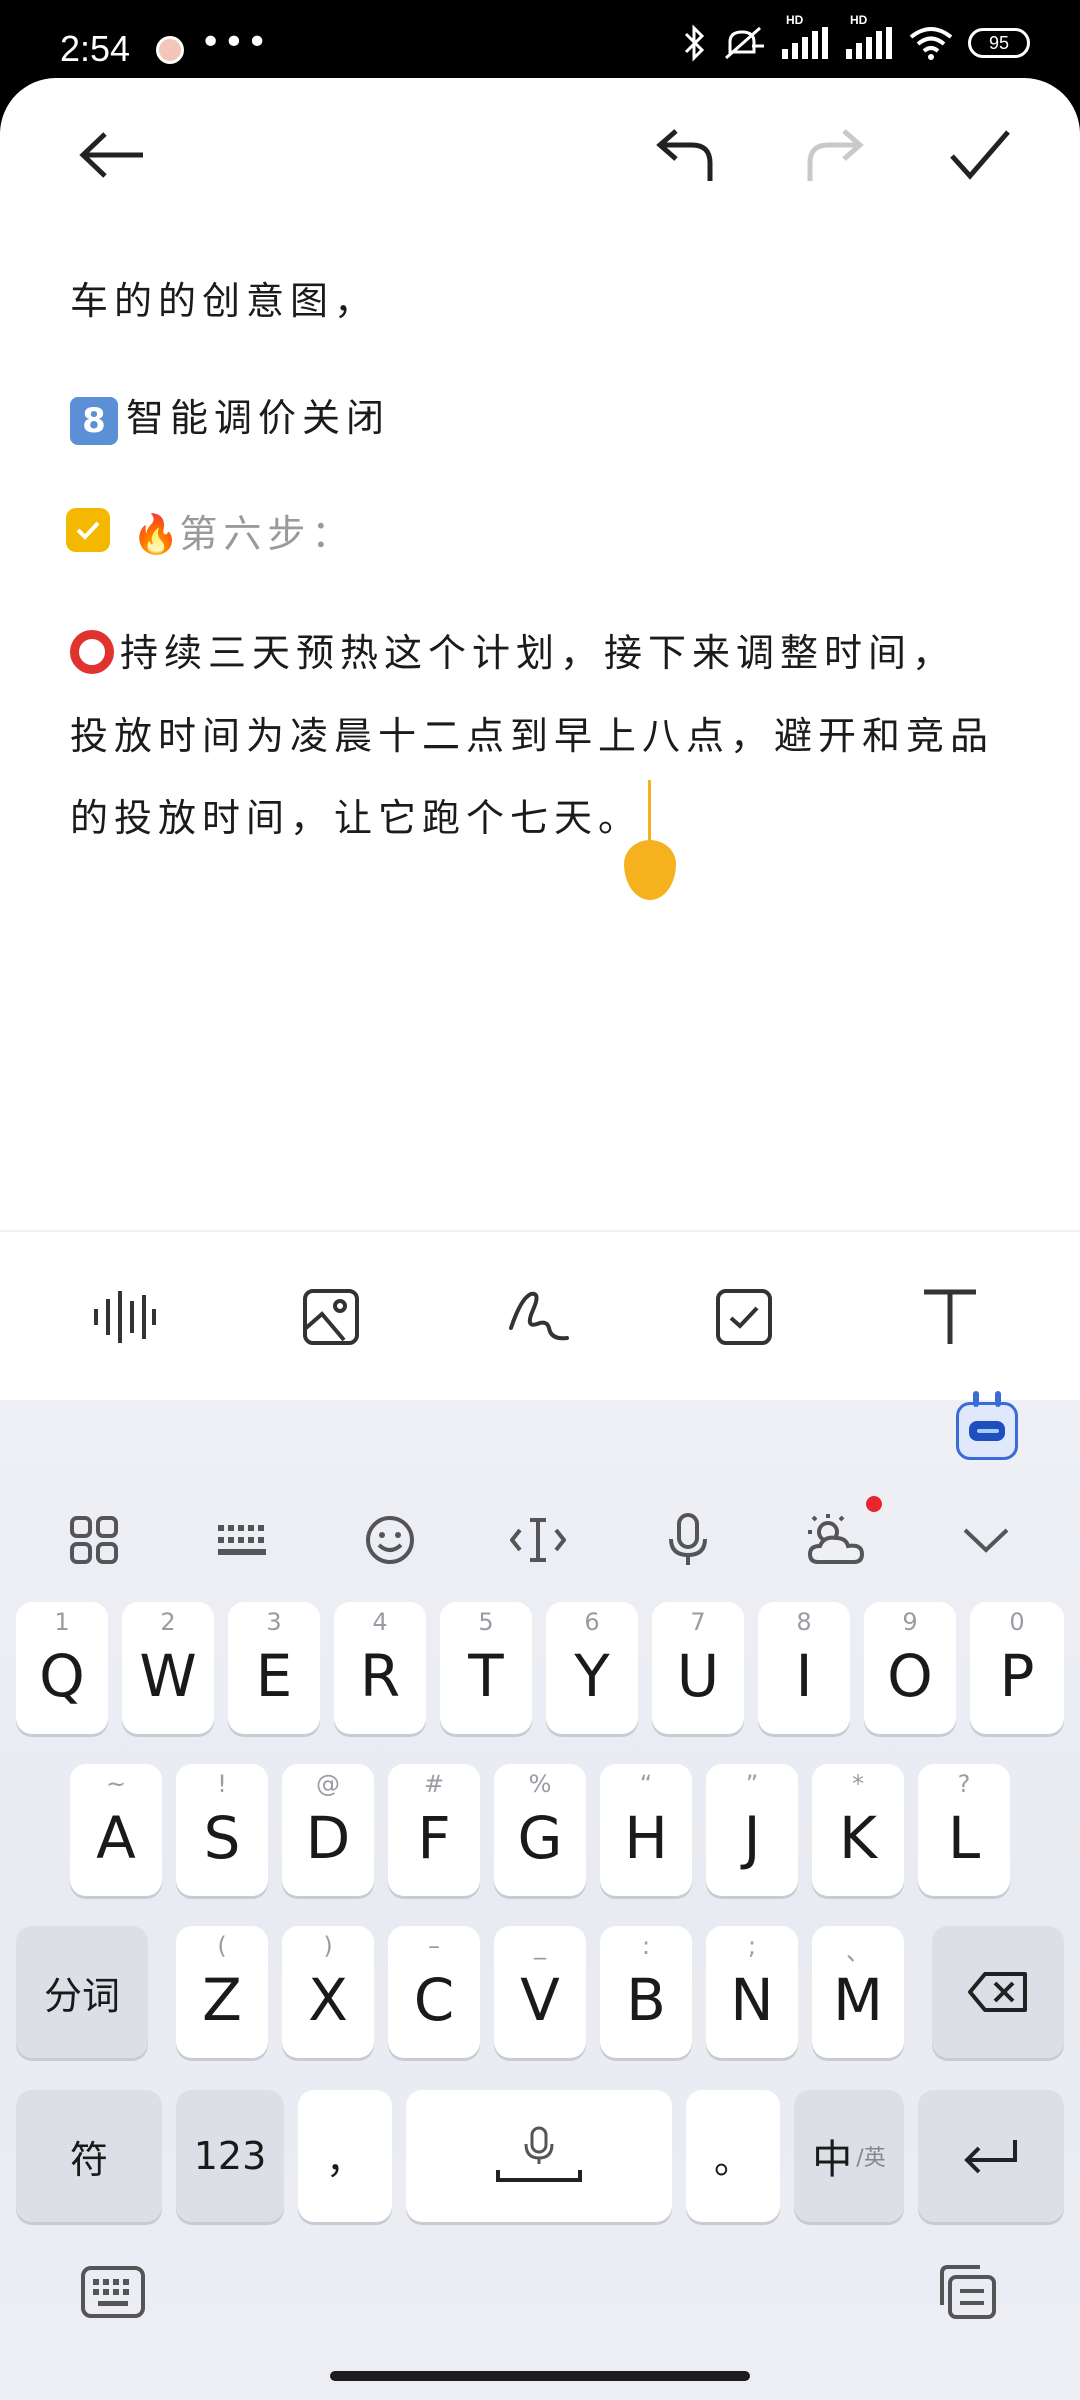  I want to click on undo-icon, so click(684, 155).